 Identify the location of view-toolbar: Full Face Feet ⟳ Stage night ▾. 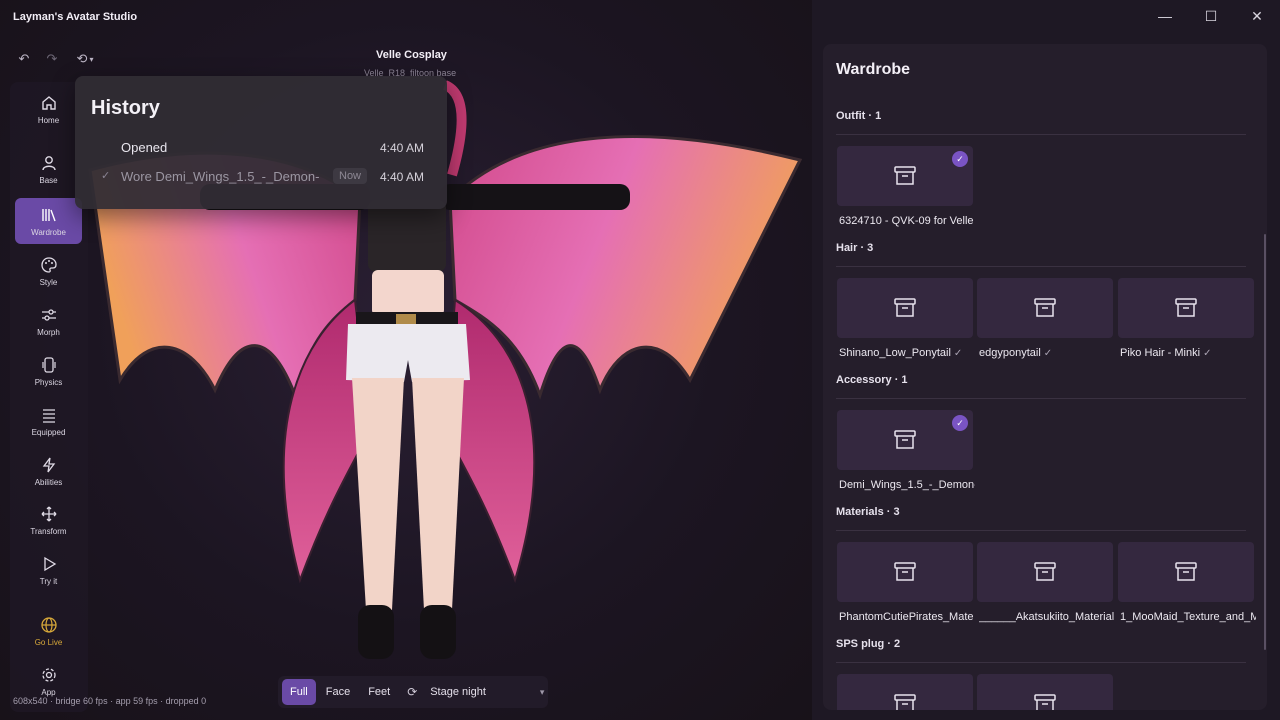
(413, 692).